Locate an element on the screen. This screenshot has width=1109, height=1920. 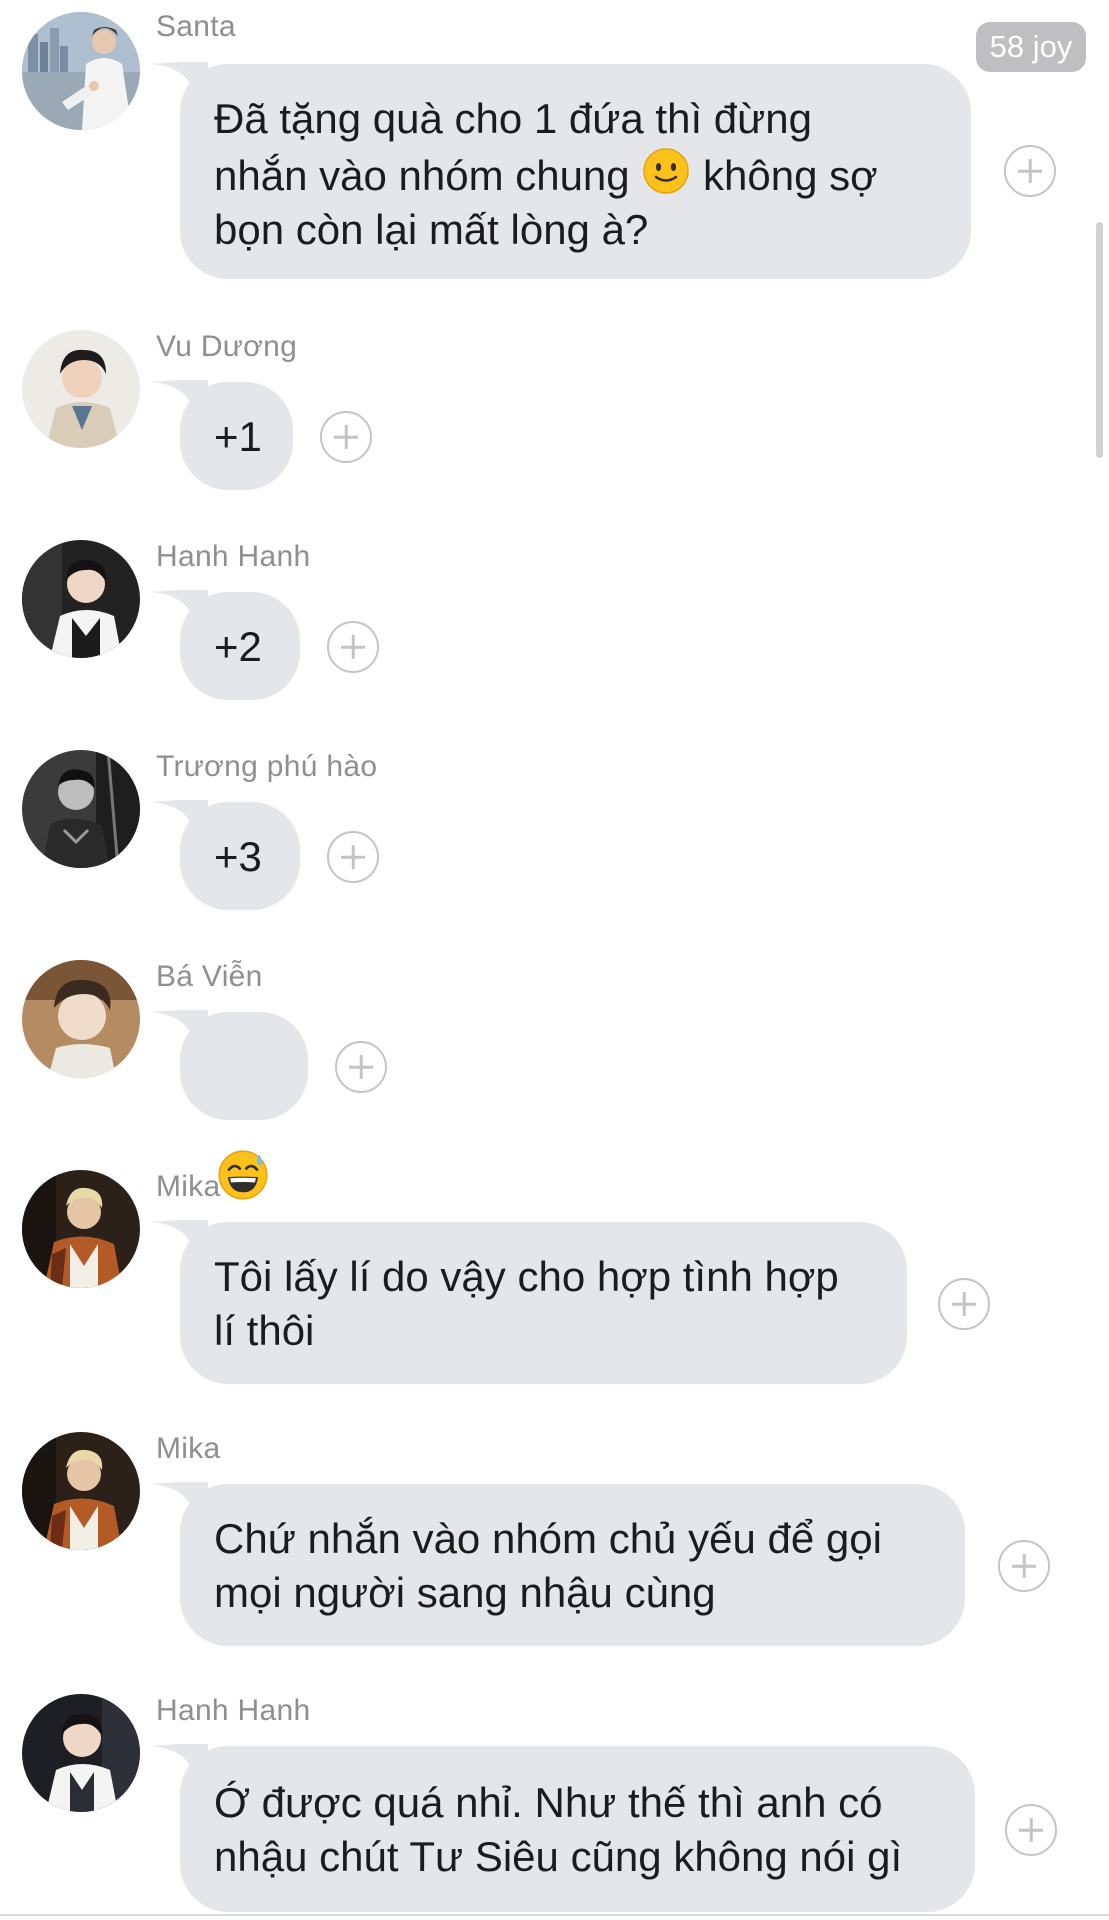
grinning-face-with-sweat-emoji is located at coordinates (243, 1147).